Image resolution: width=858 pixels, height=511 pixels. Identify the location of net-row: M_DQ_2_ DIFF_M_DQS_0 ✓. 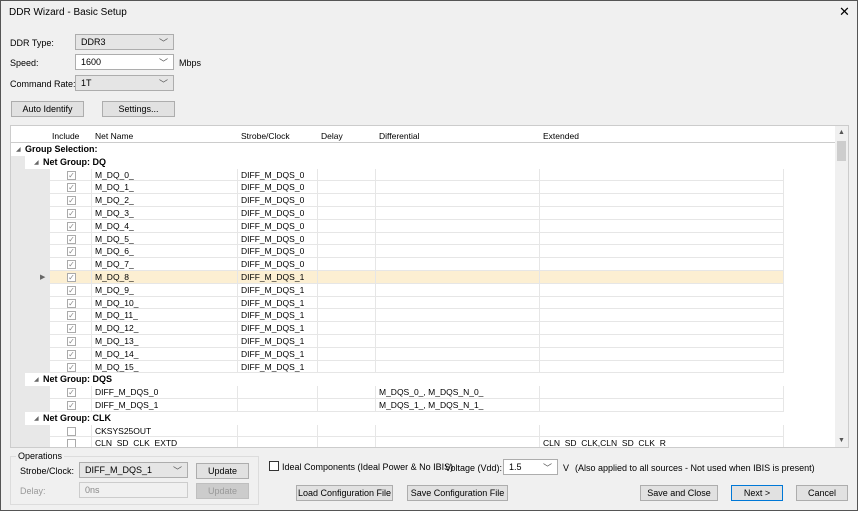
(424, 200).